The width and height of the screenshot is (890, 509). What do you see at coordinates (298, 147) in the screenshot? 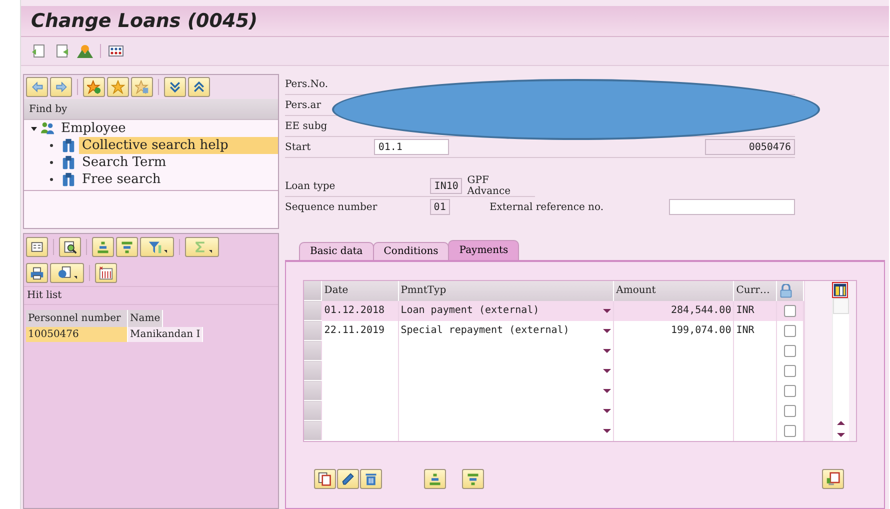
I see `field-label: Start` at bounding box center [298, 147].